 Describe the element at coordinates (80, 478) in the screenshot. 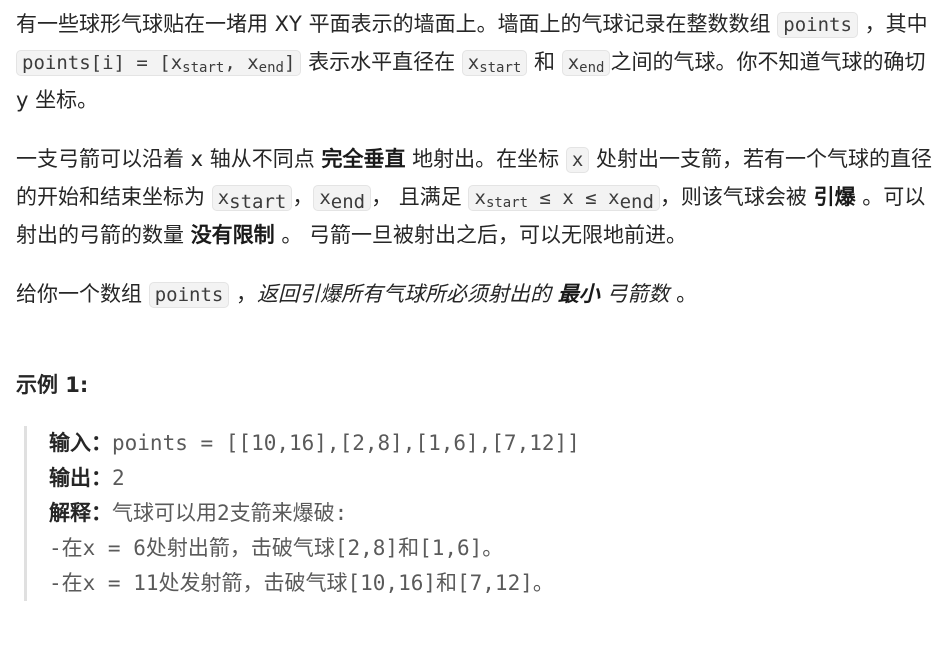

I see `output-label: 输出：` at that location.